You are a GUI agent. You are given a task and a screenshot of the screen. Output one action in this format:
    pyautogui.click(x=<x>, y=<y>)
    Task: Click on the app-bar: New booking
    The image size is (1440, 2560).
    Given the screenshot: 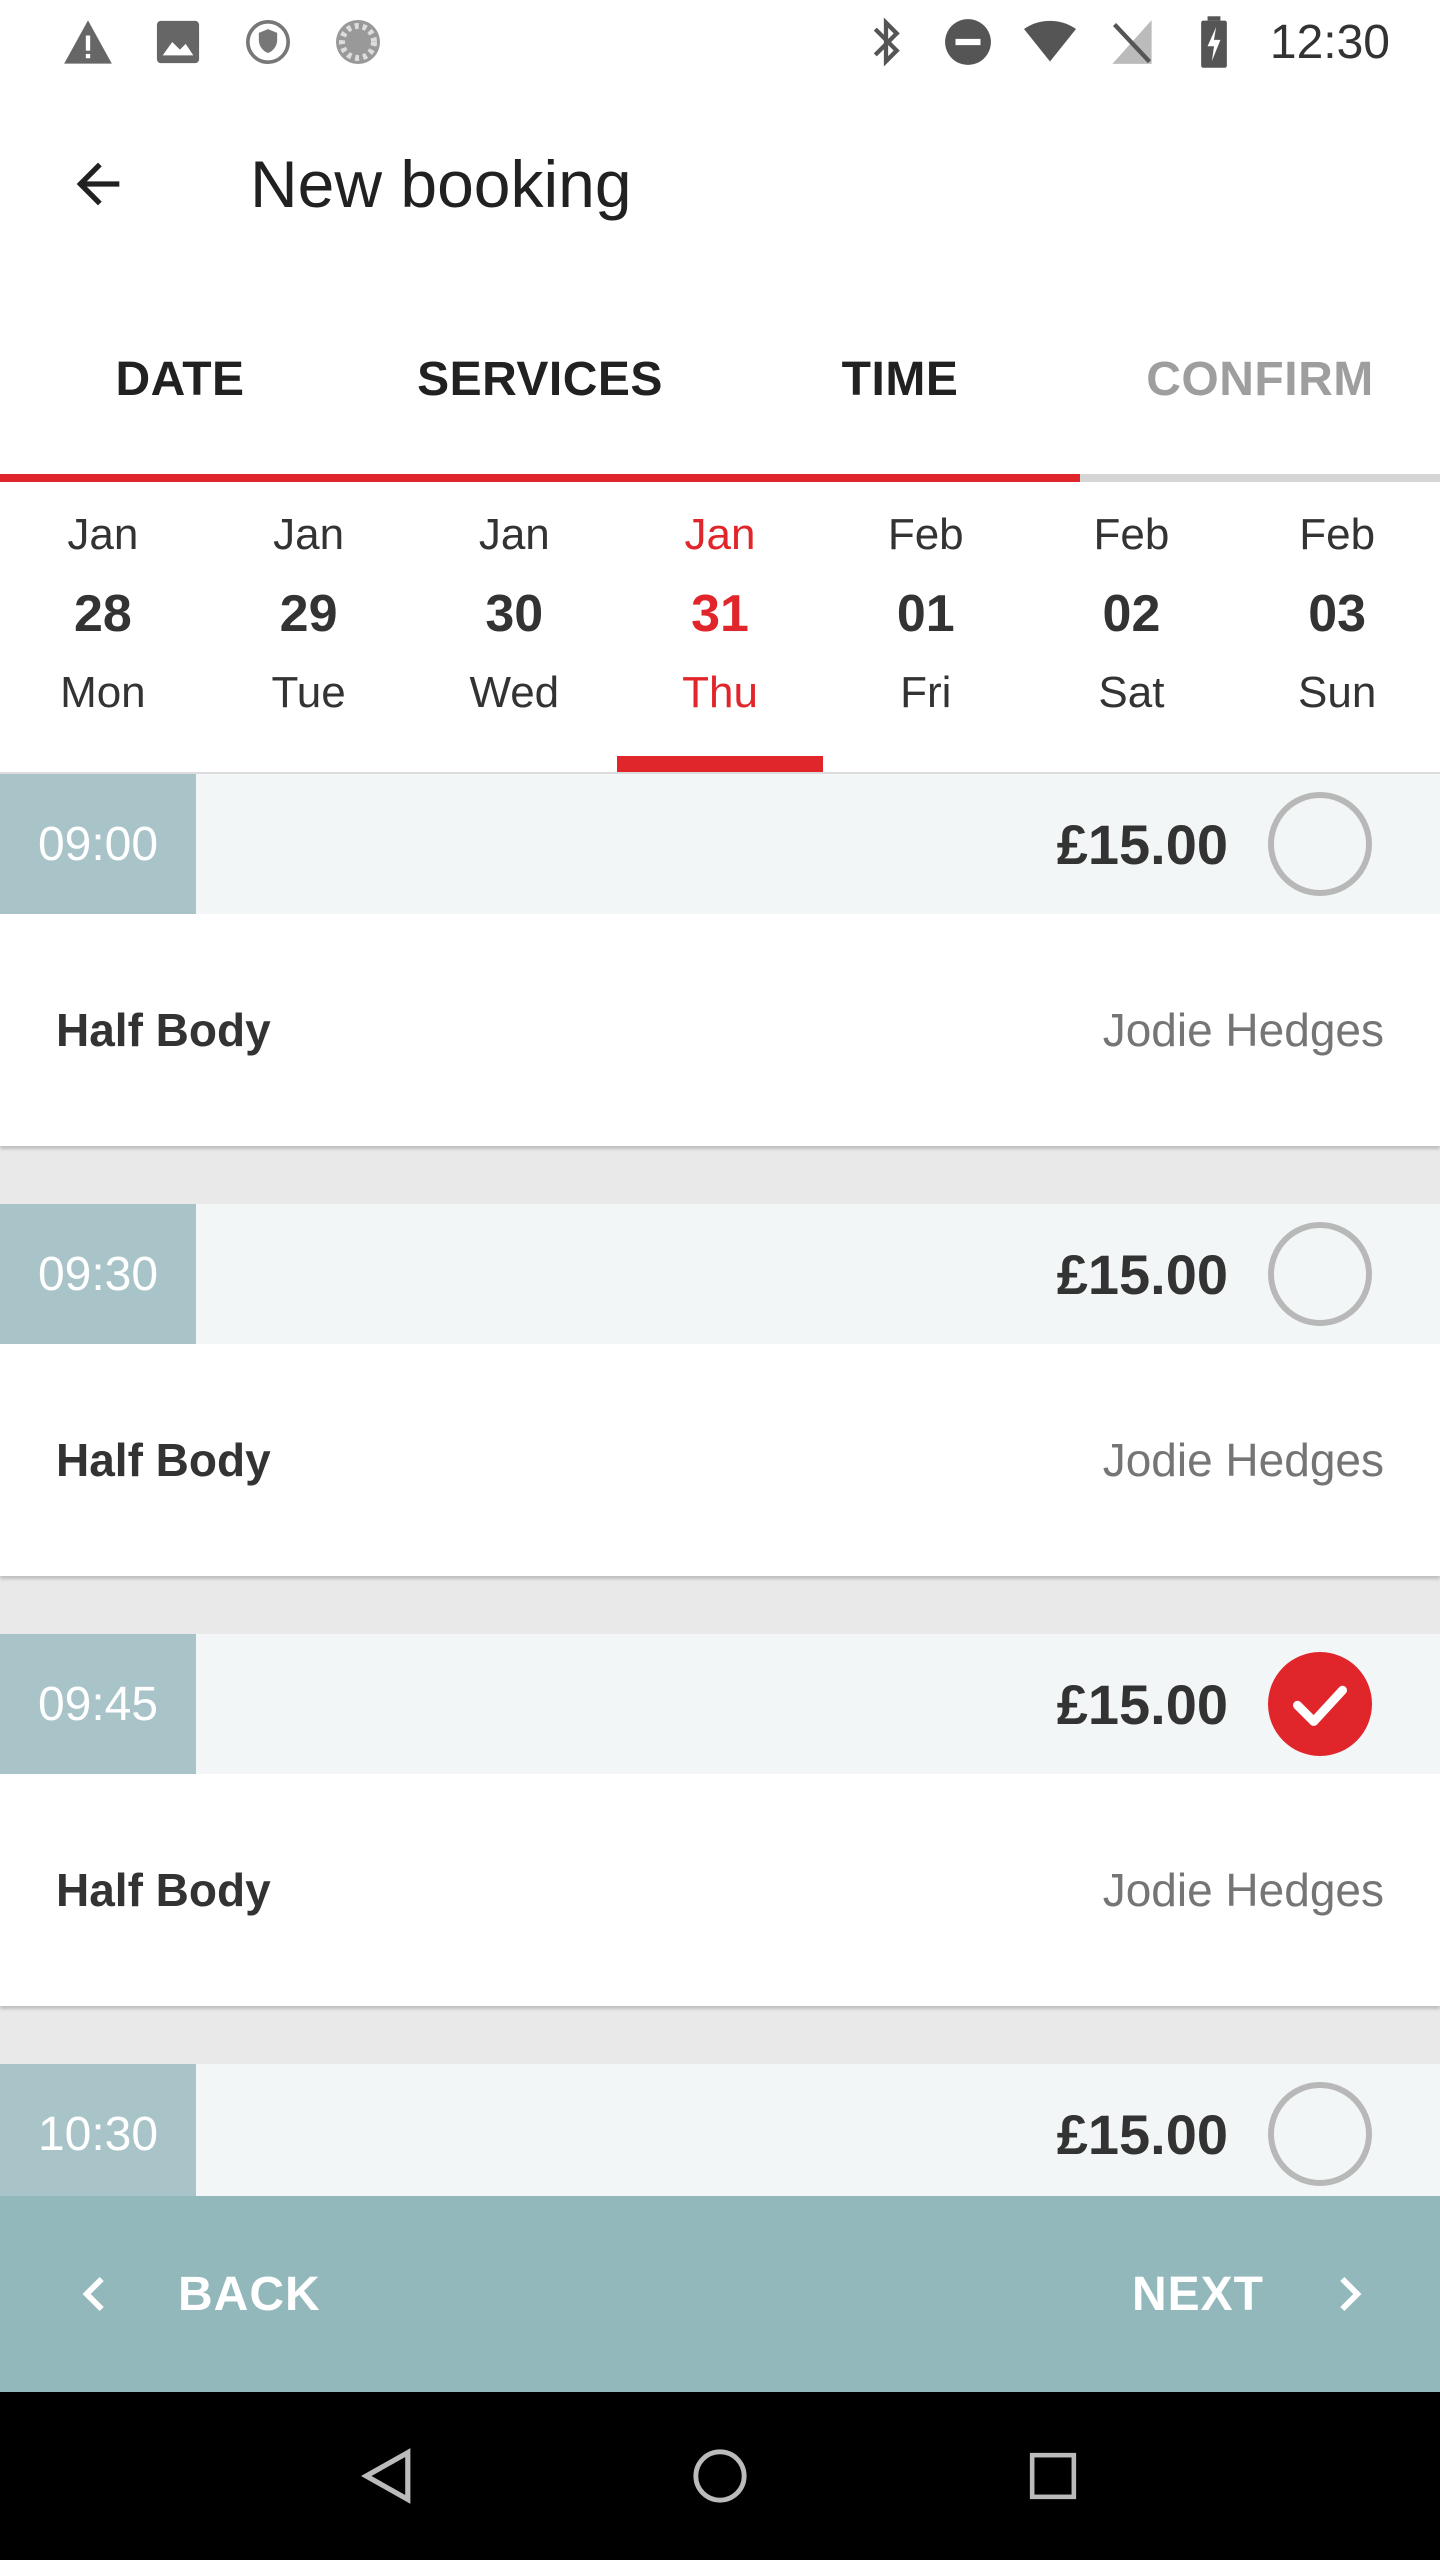 What is the action you would take?
    pyautogui.click(x=720, y=184)
    